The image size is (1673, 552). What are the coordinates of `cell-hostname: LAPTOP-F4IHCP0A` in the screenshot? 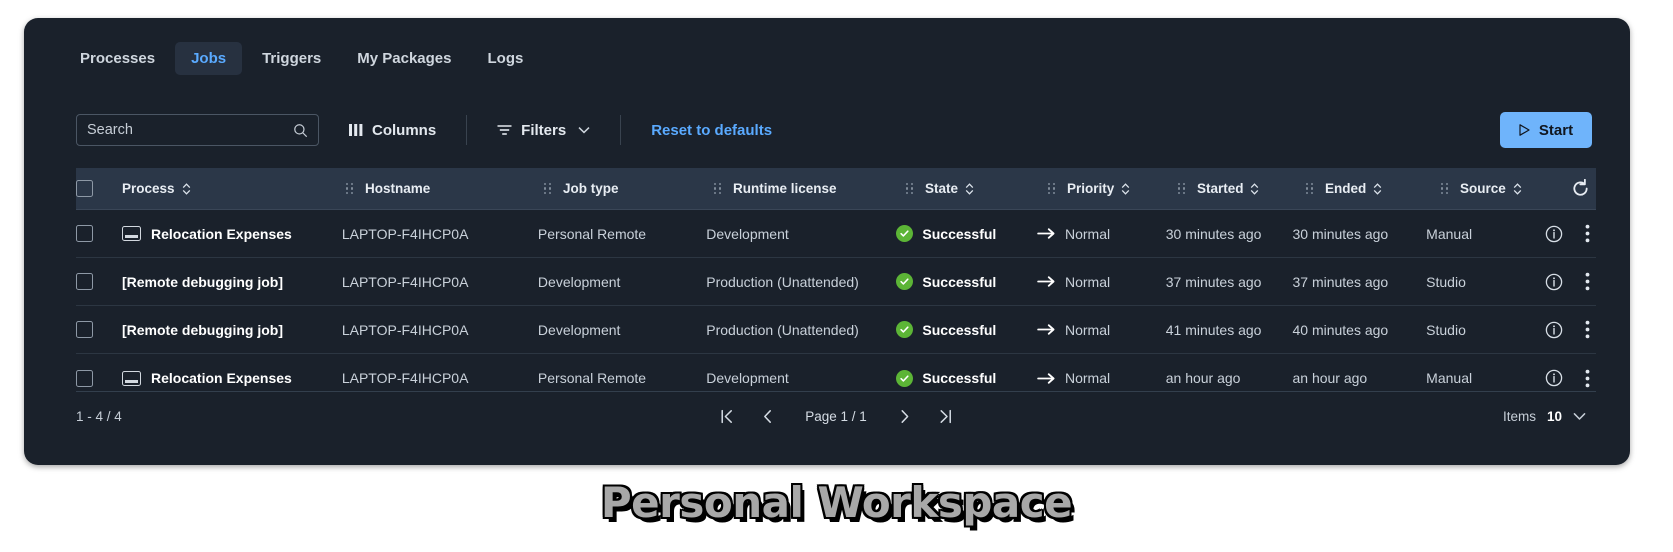 It's located at (440, 234).